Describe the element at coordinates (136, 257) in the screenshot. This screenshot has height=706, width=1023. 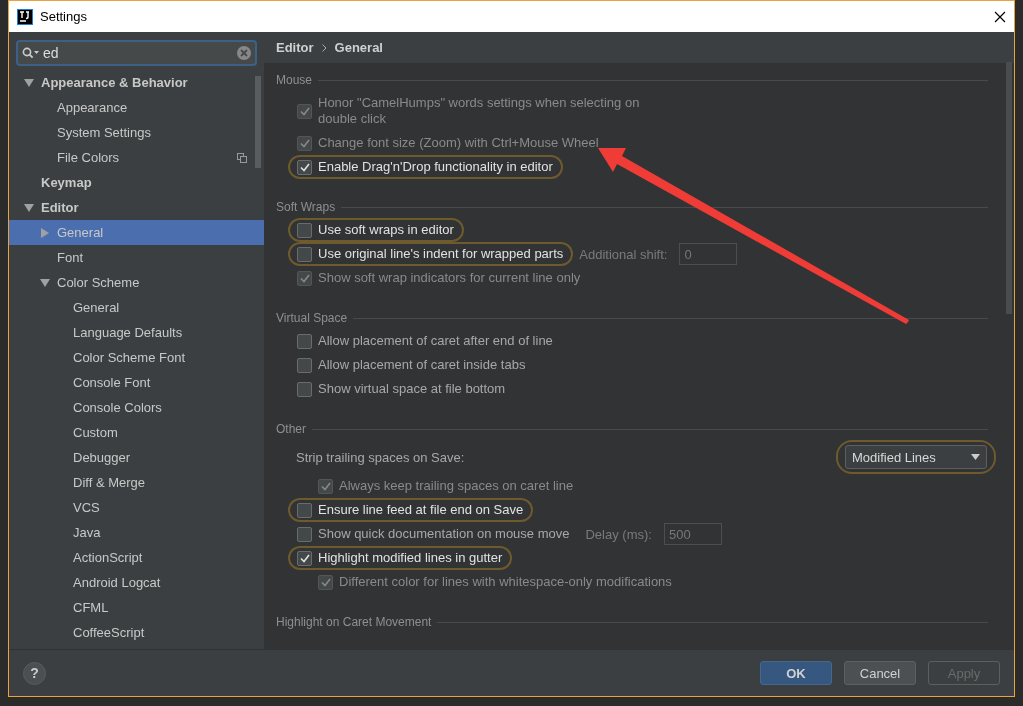
I see `tree-item: Font` at that location.